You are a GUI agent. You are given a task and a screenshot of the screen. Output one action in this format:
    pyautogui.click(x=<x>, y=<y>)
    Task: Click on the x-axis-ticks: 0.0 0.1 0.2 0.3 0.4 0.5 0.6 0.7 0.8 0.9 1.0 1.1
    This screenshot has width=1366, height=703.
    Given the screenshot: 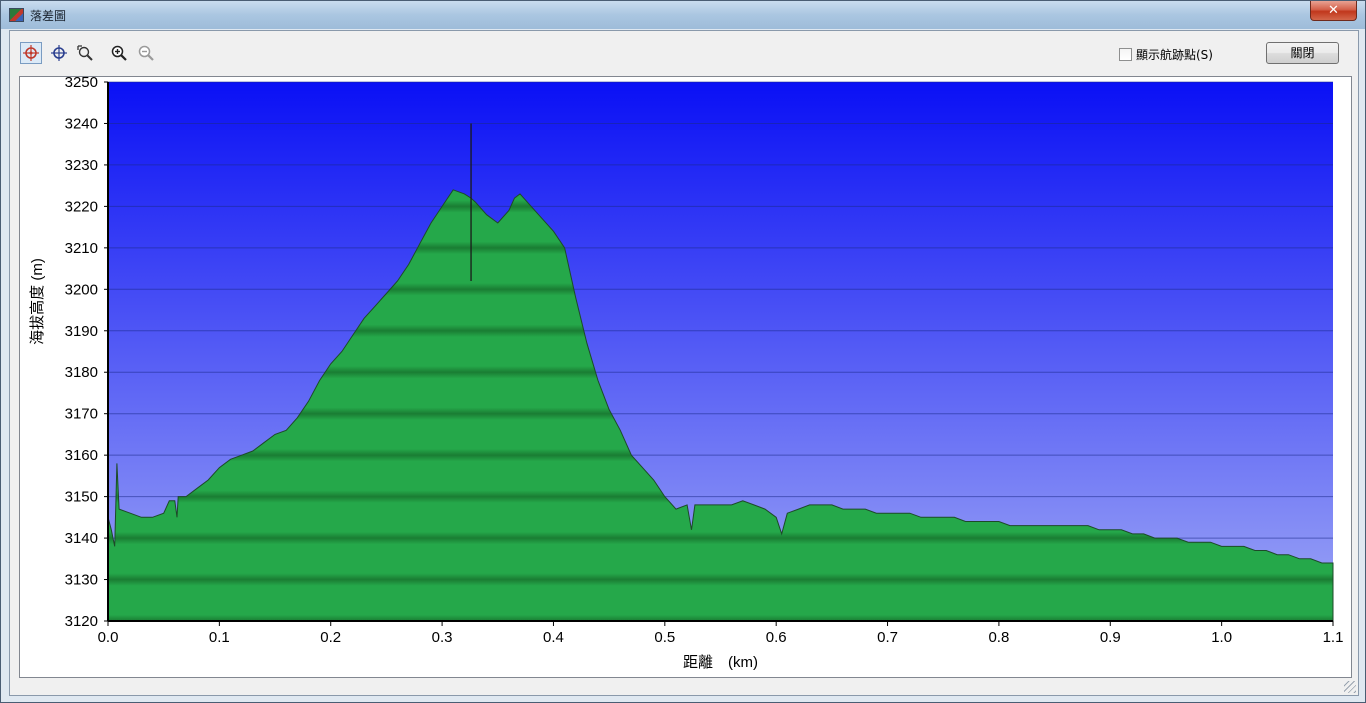 What is the action you would take?
    pyautogui.click(x=721, y=633)
    